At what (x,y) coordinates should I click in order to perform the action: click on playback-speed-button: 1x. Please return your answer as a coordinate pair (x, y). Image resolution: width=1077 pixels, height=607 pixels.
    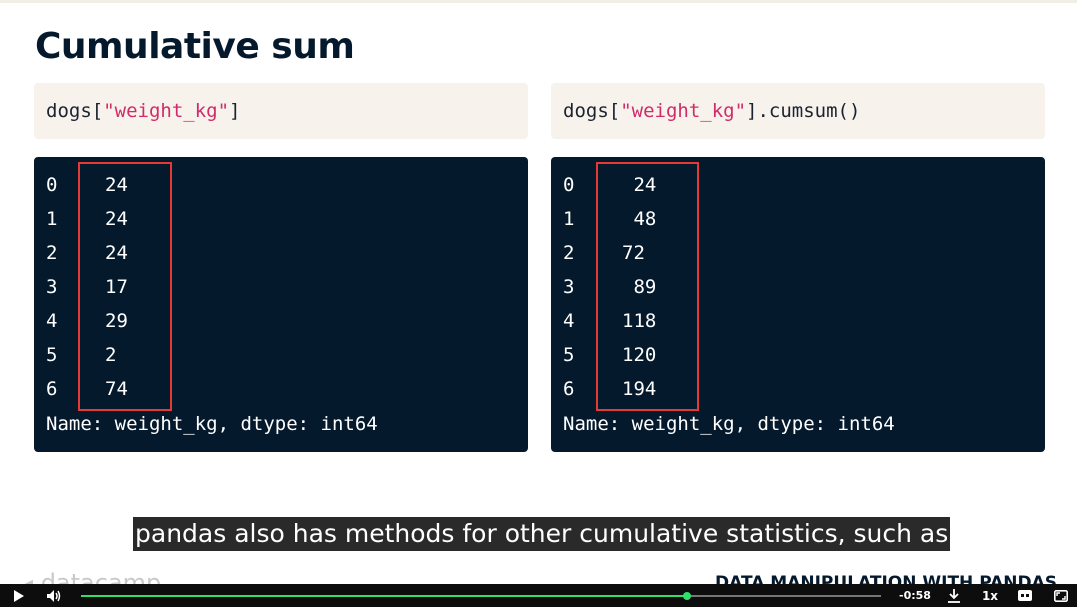
    Looking at the image, I should click on (990, 595).